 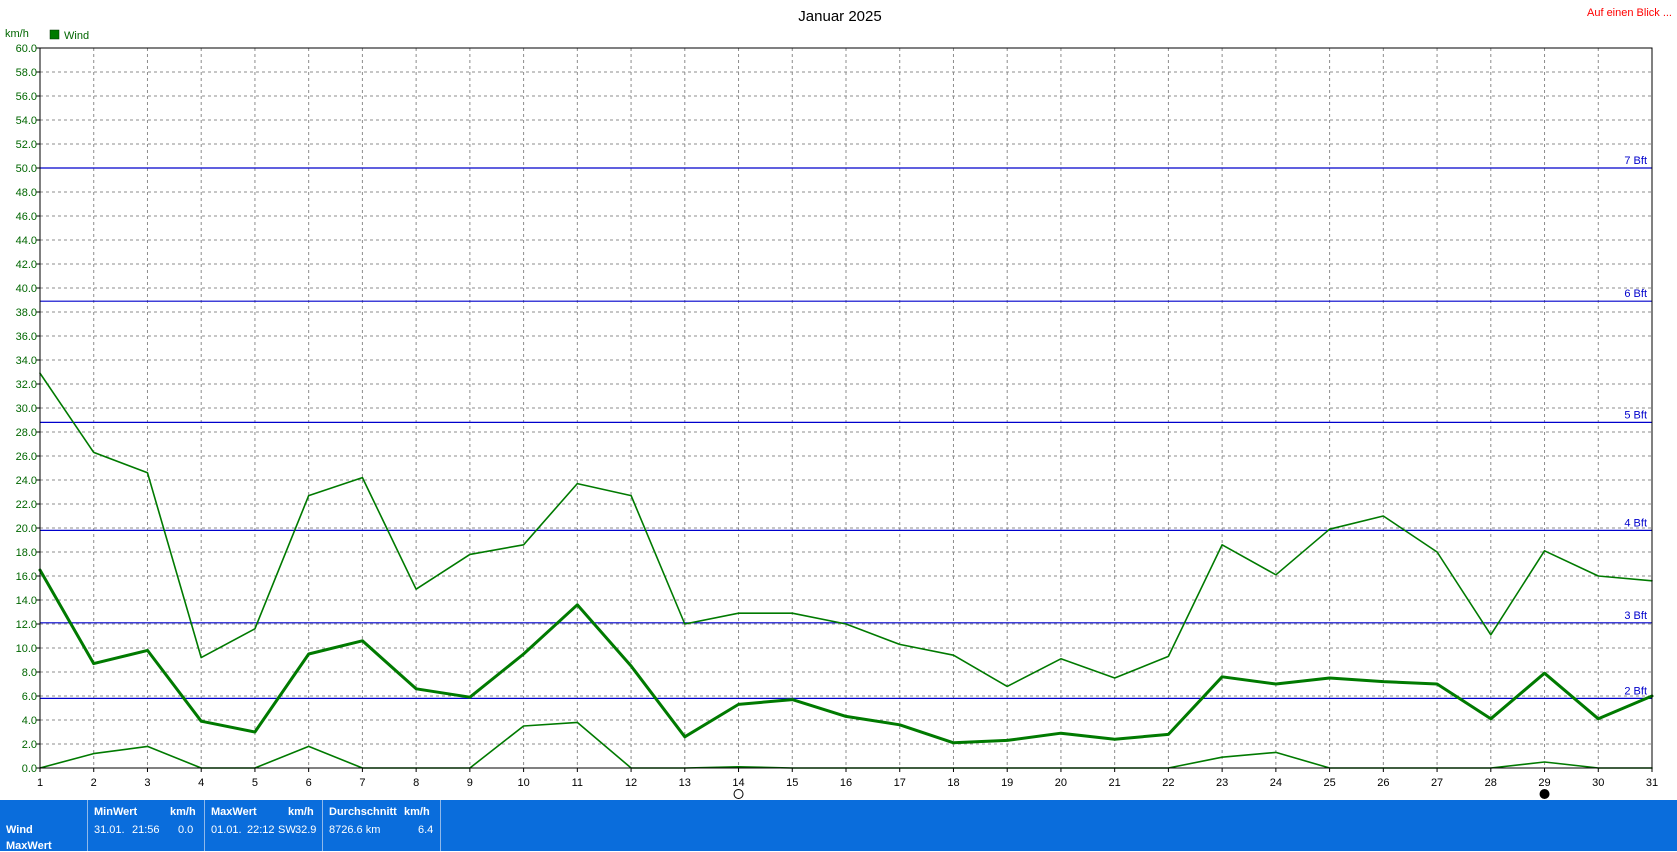 What do you see at coordinates (1115, 783) in the screenshot?
I see `x-tick-label: 21` at bounding box center [1115, 783].